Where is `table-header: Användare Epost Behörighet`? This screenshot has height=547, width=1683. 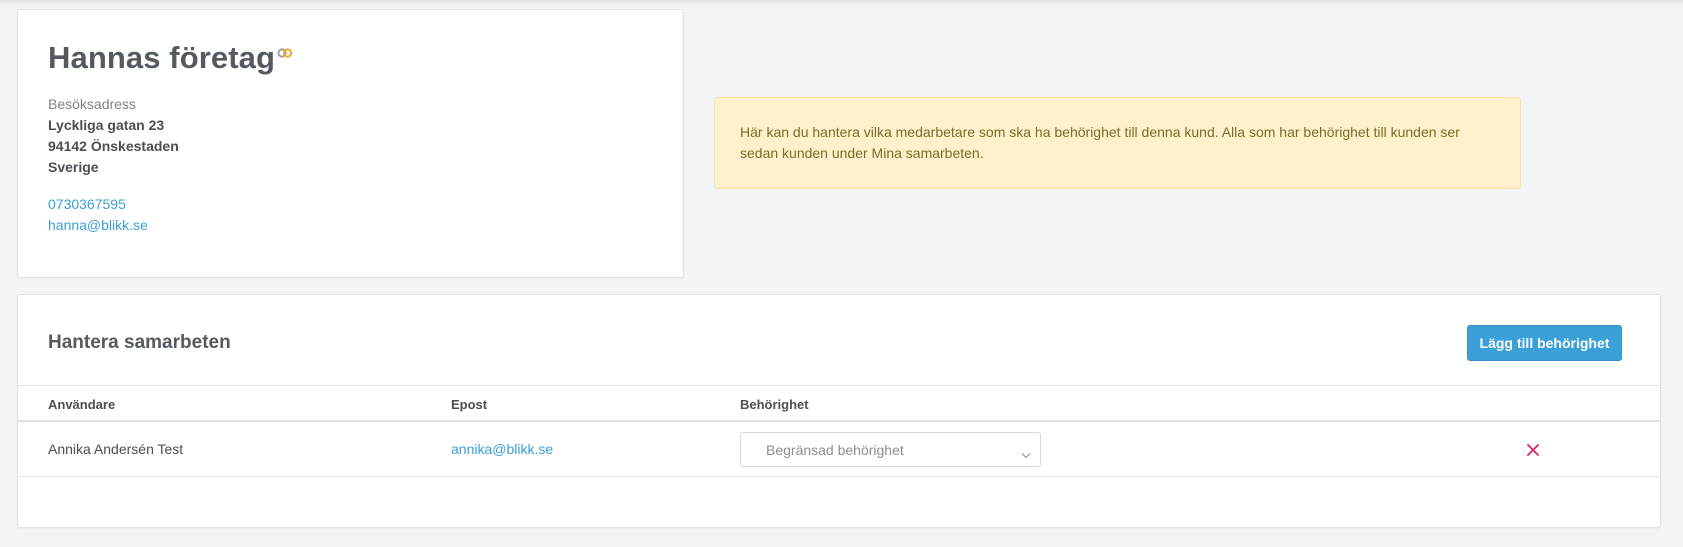 table-header: Användare Epost Behörighet is located at coordinates (839, 403).